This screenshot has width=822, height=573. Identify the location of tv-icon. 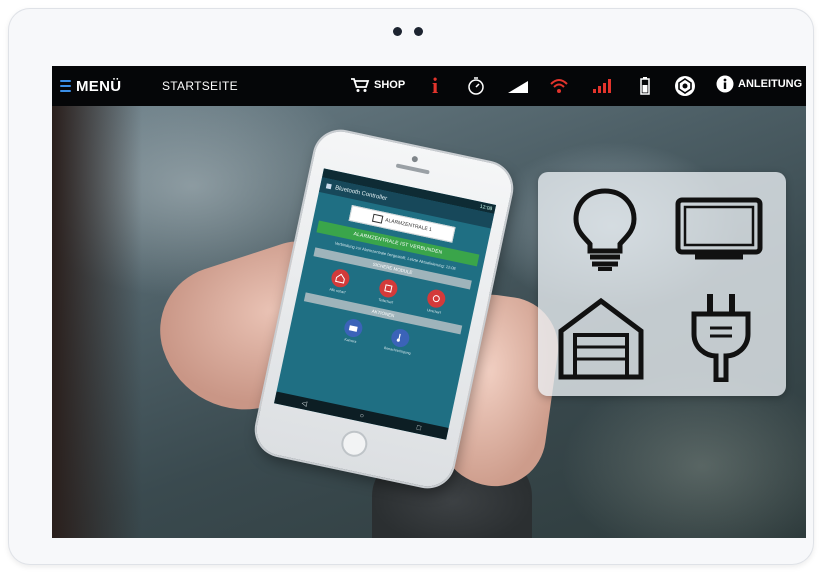
(719, 228).